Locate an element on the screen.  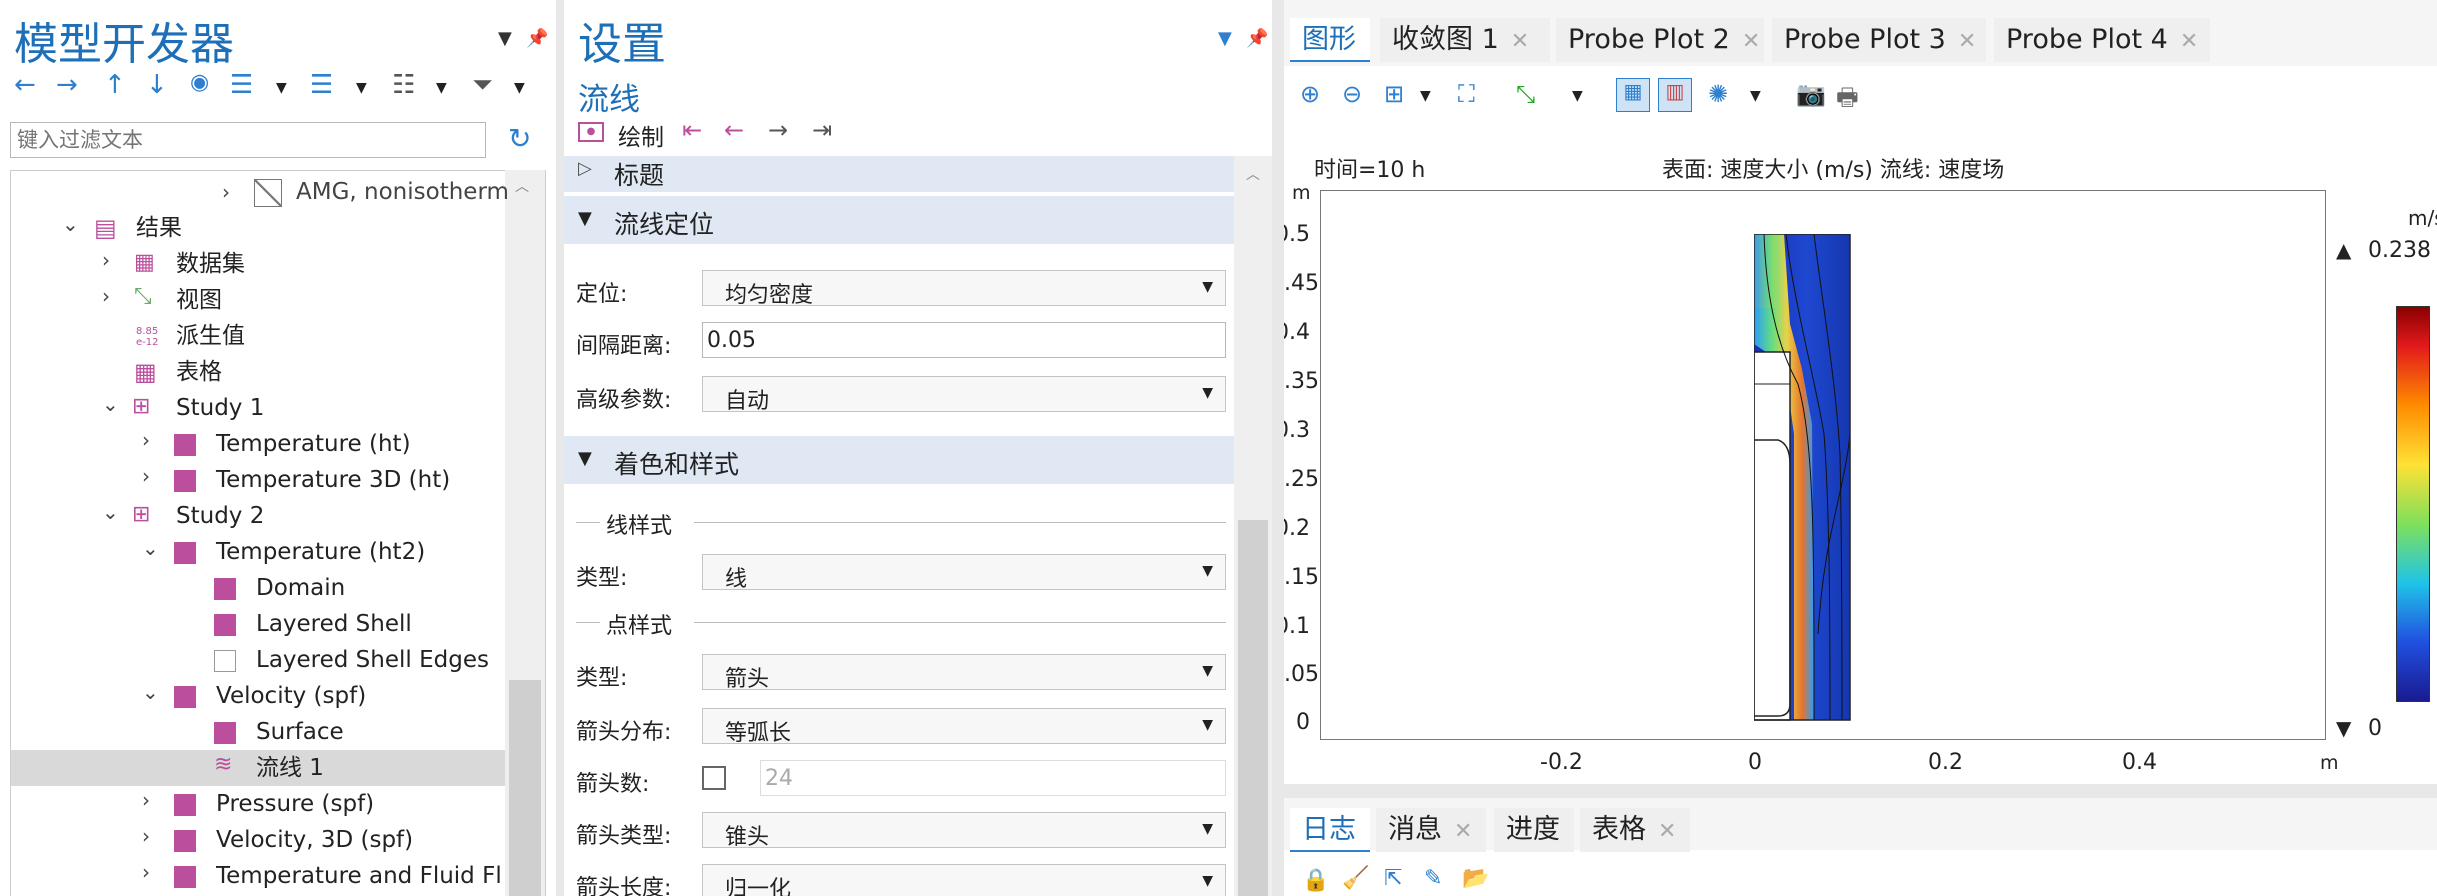
expand-dropdown-icon: ▼ is located at coordinates (281, 88).